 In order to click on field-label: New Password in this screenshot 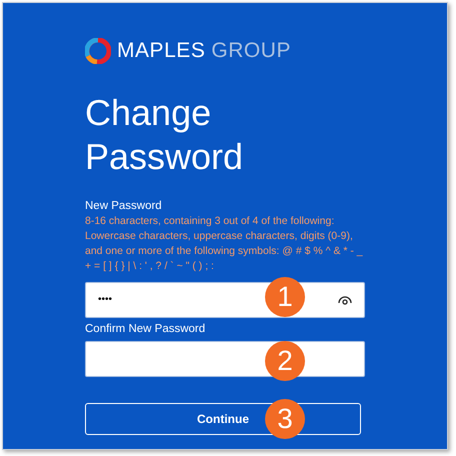, I will do `click(124, 206)`.